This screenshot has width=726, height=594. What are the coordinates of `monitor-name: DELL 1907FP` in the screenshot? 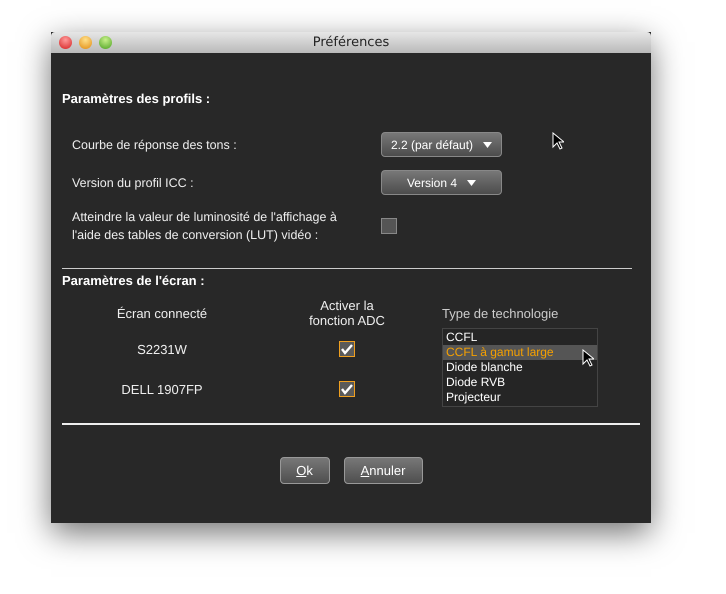 It's located at (162, 389).